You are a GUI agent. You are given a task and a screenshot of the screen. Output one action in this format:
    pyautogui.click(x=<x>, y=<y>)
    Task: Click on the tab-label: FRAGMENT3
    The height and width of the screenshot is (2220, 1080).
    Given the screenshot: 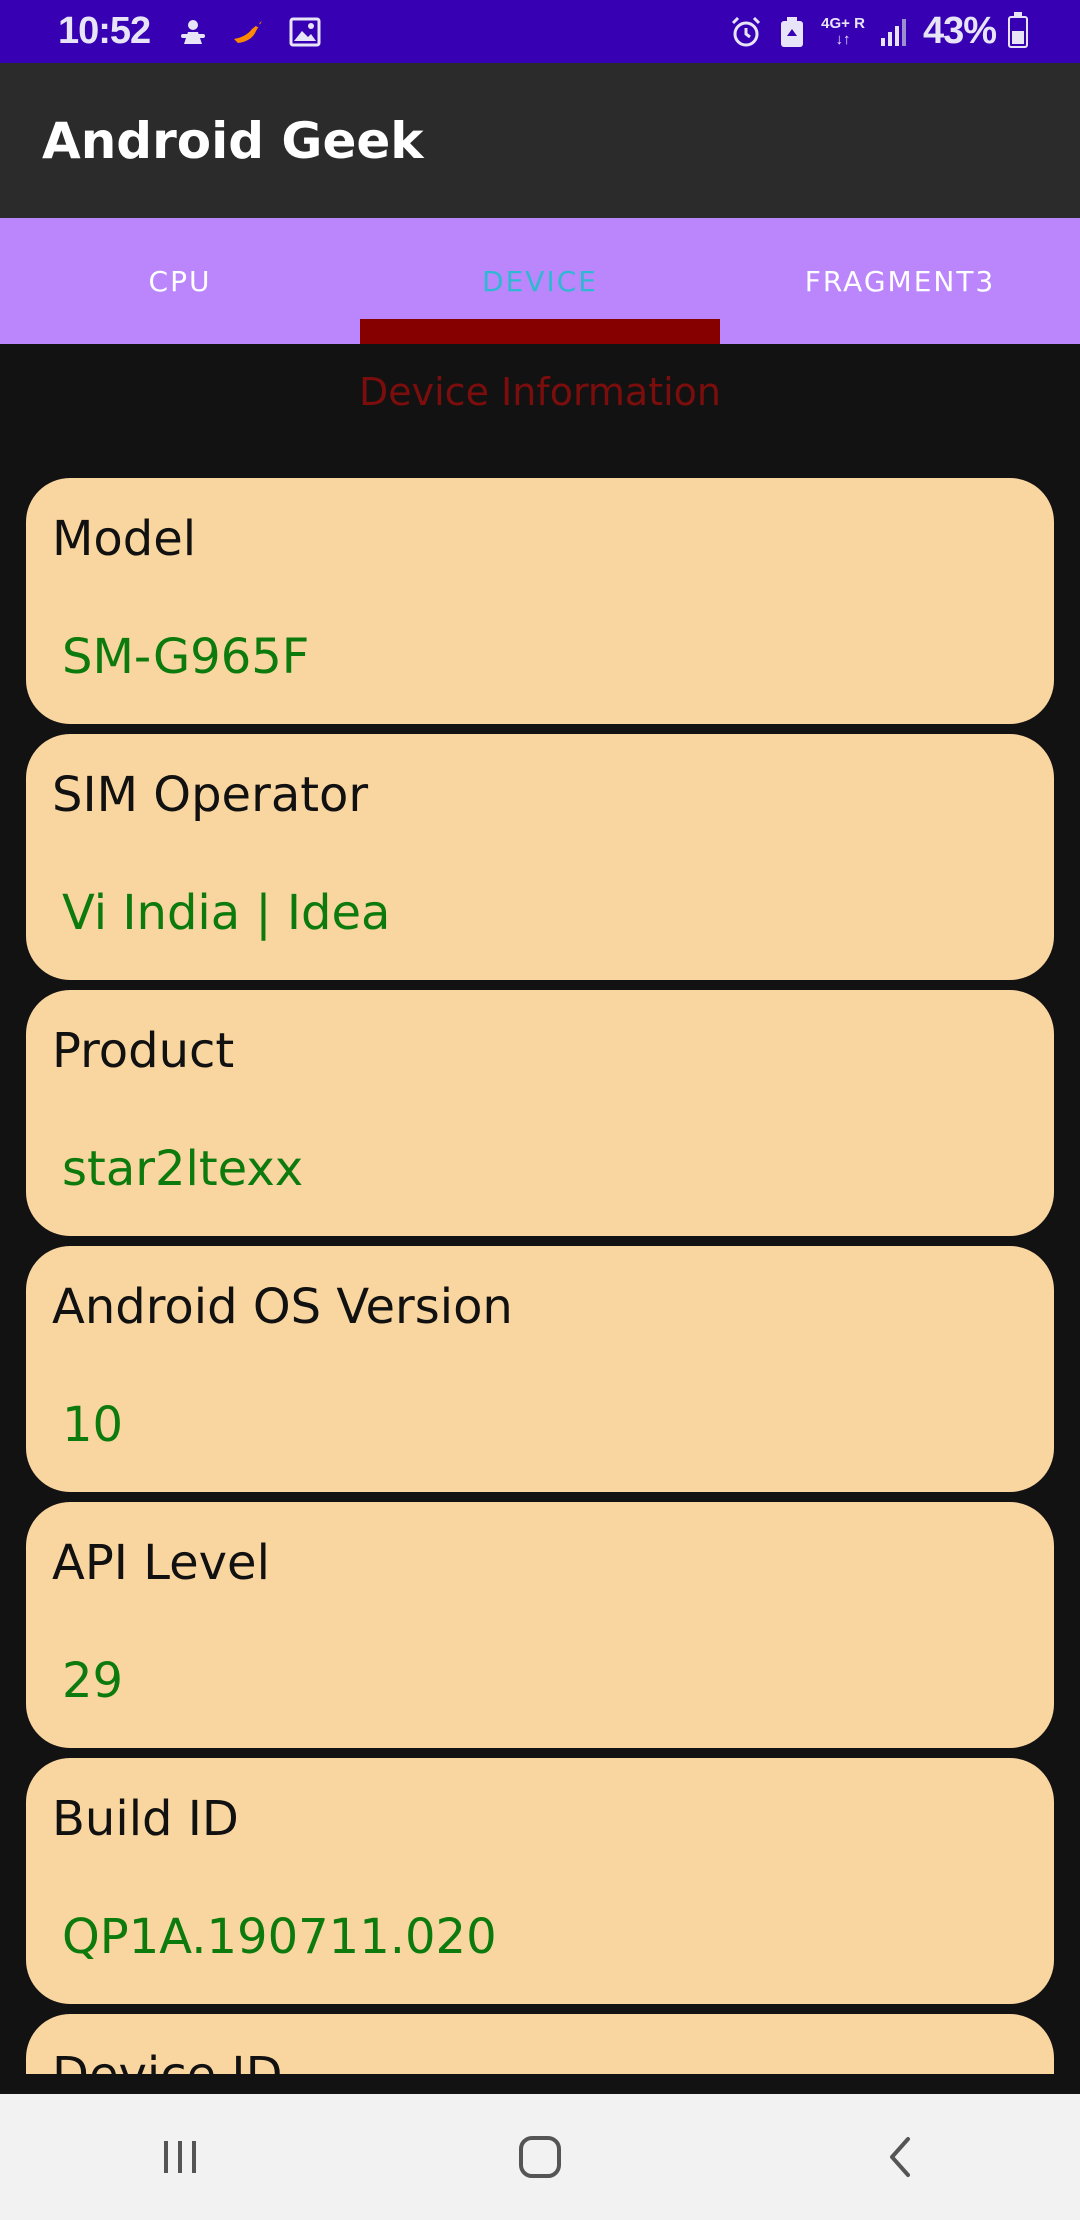 What is the action you would take?
    pyautogui.click(x=900, y=281)
    